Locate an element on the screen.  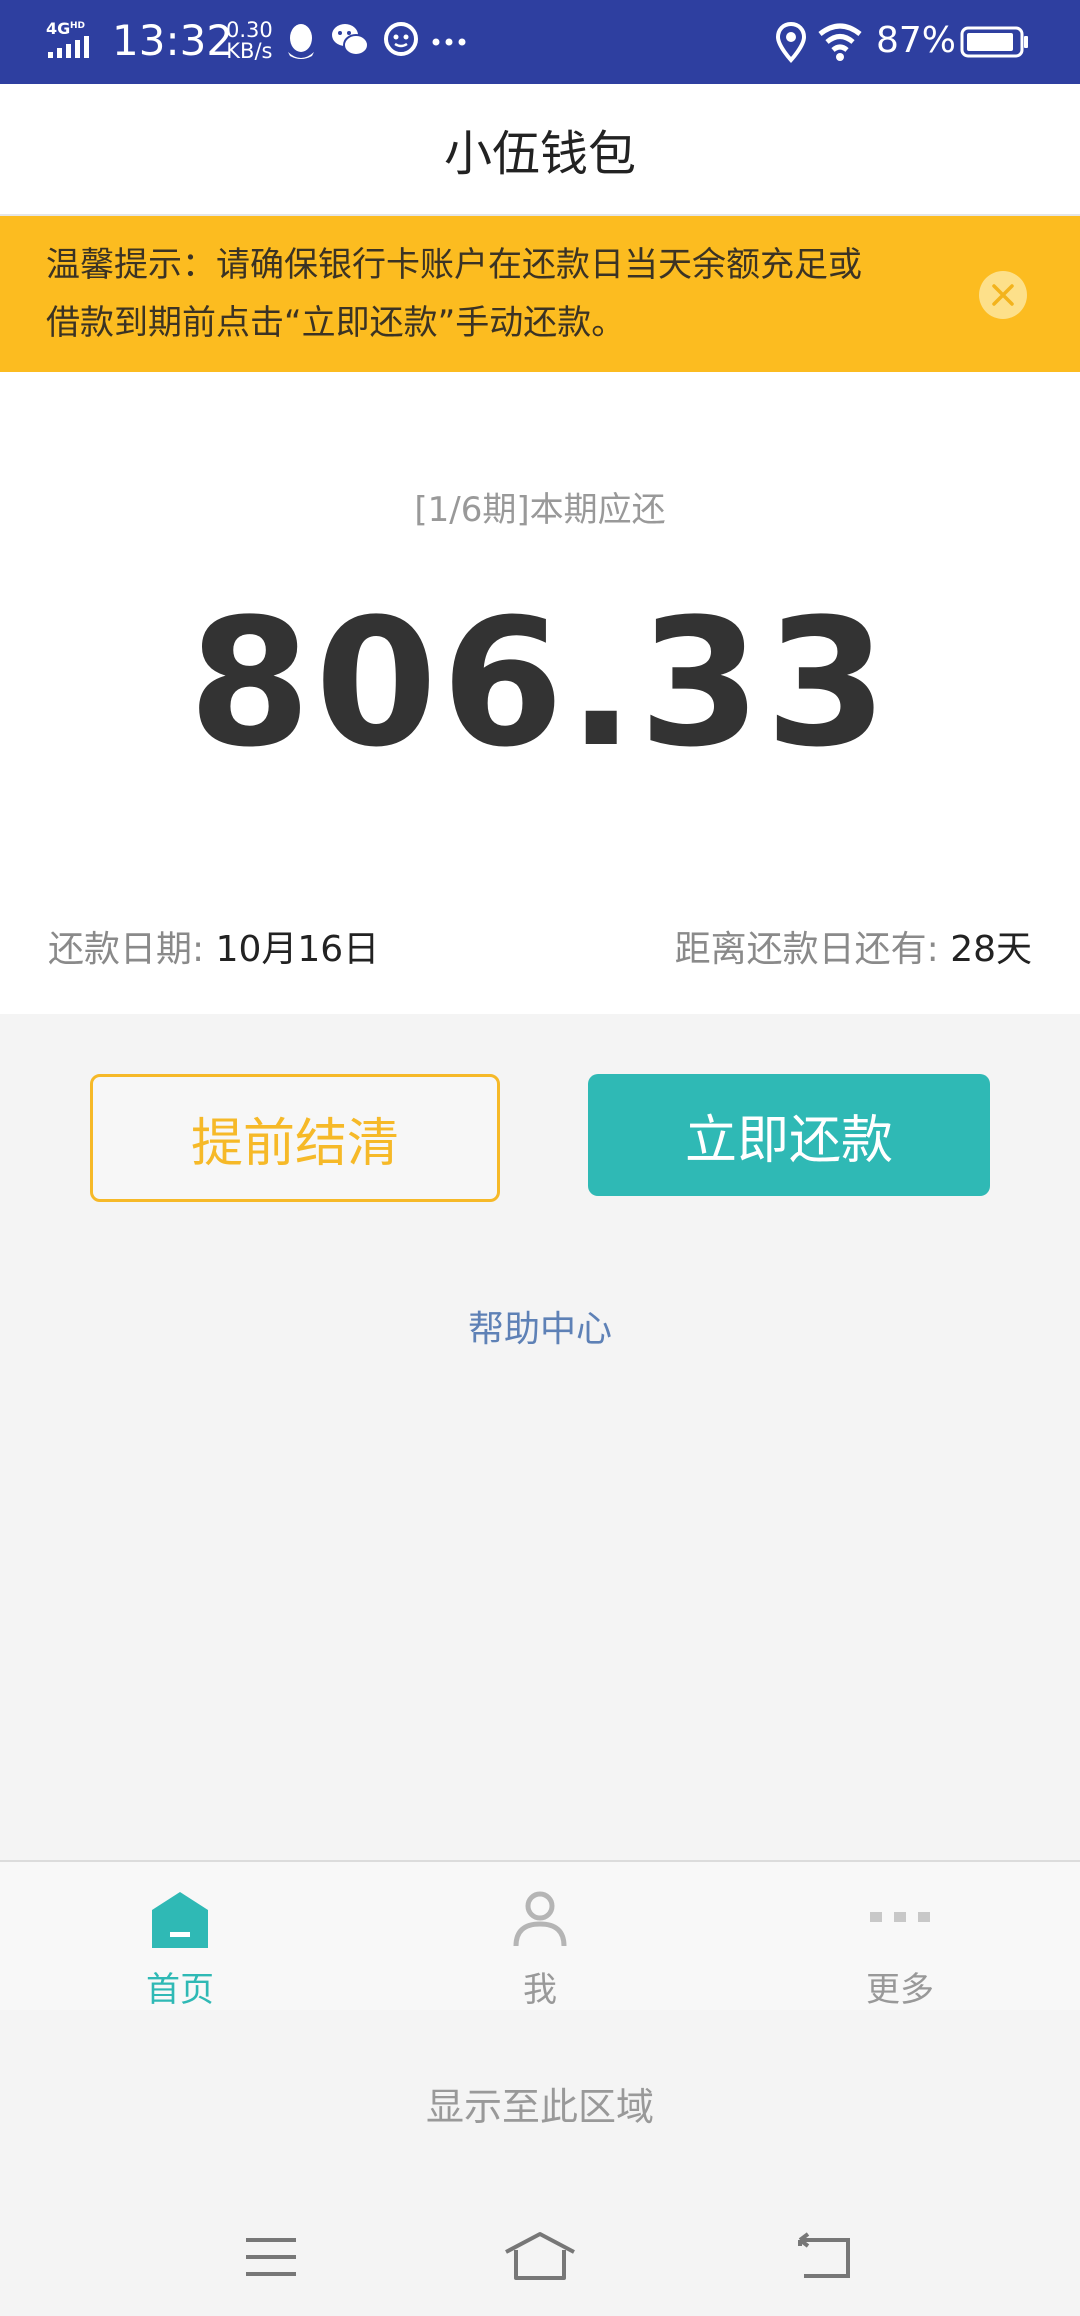
user-icon is located at coordinates (540, 1919).